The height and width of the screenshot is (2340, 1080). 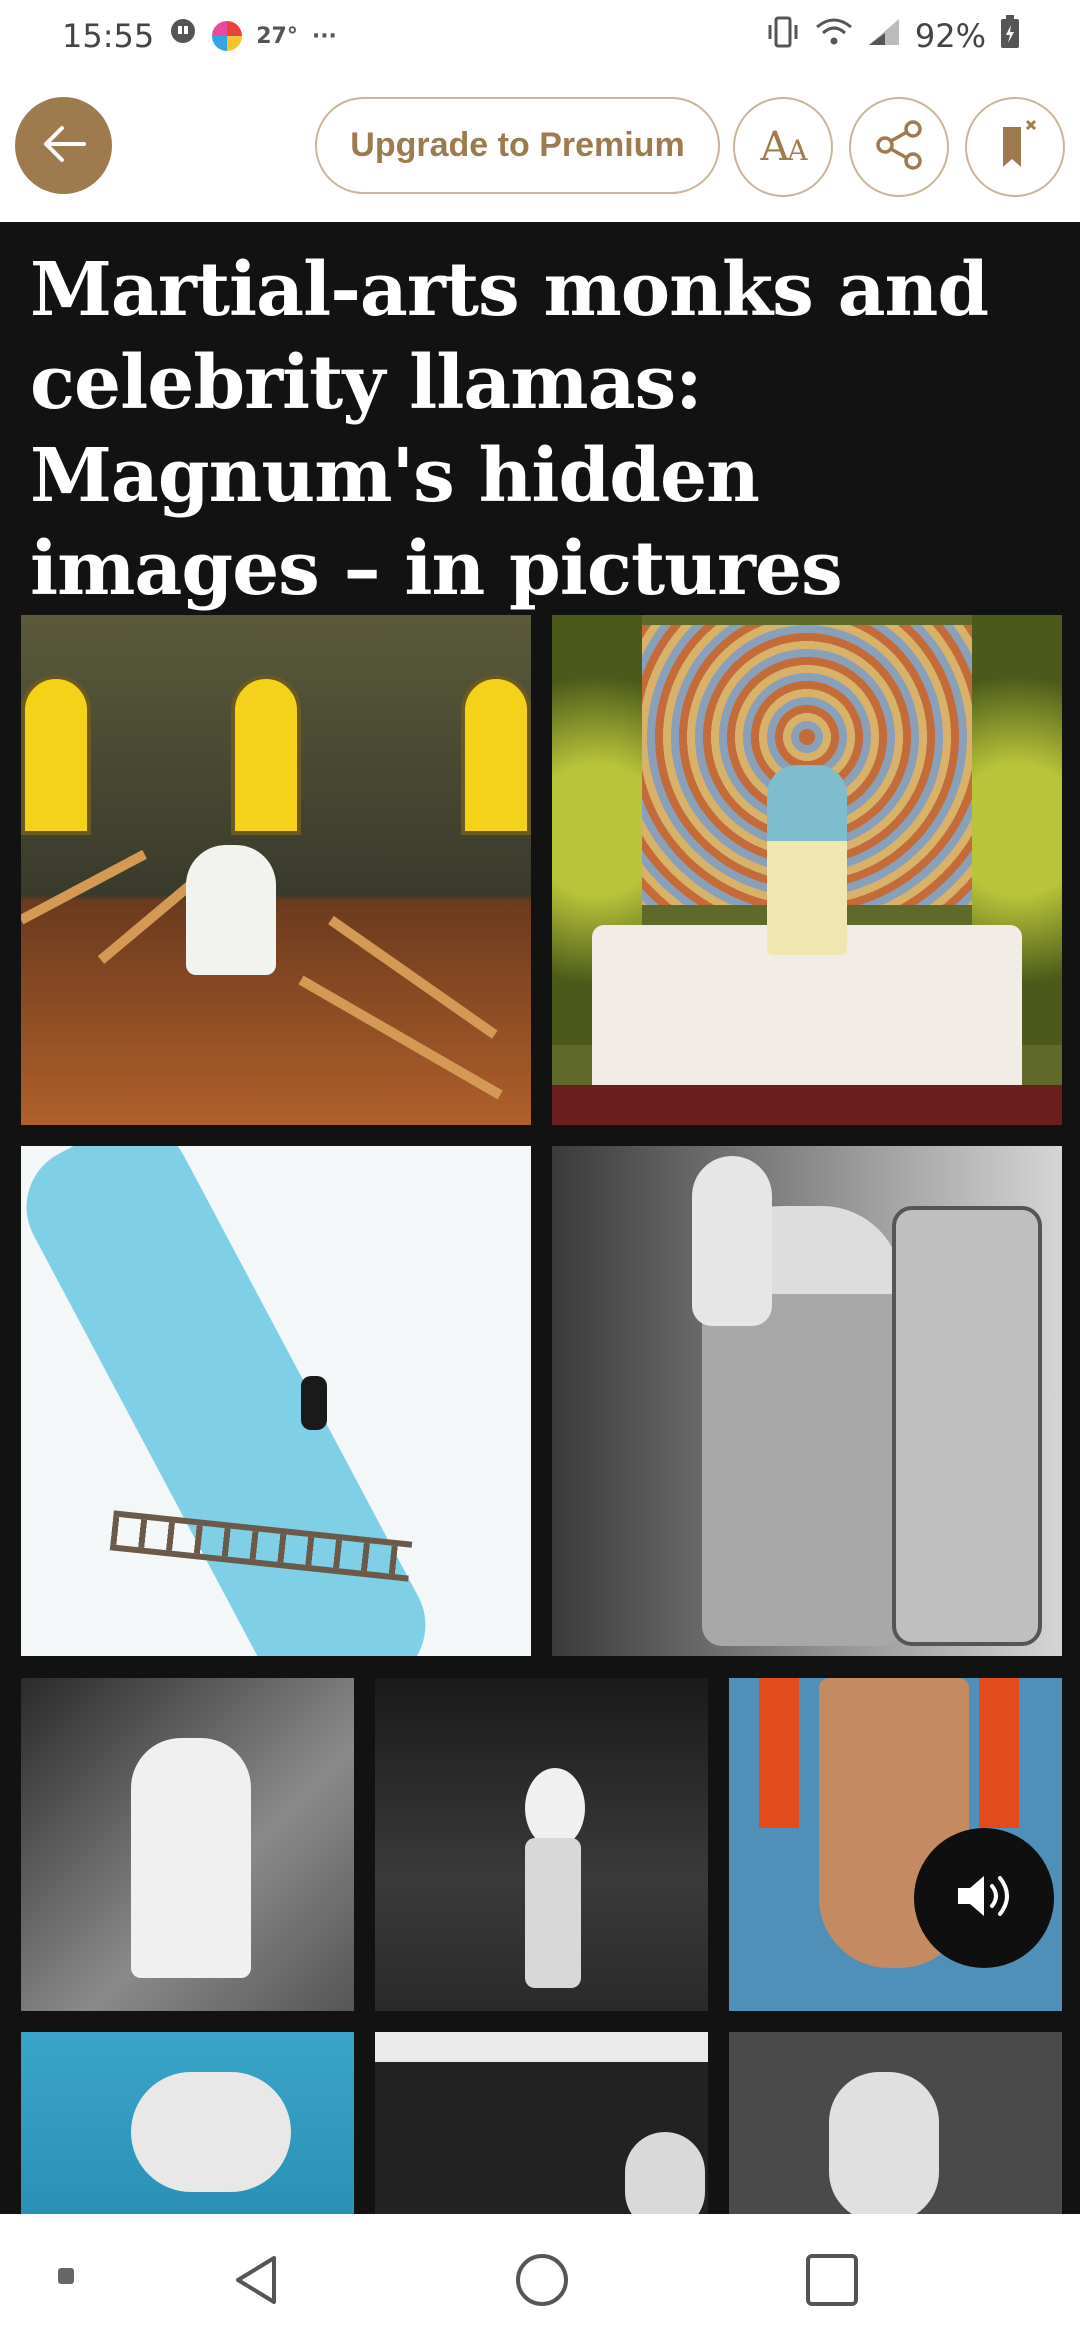 I want to click on text-size-icon: AA, so click(x=783, y=147).